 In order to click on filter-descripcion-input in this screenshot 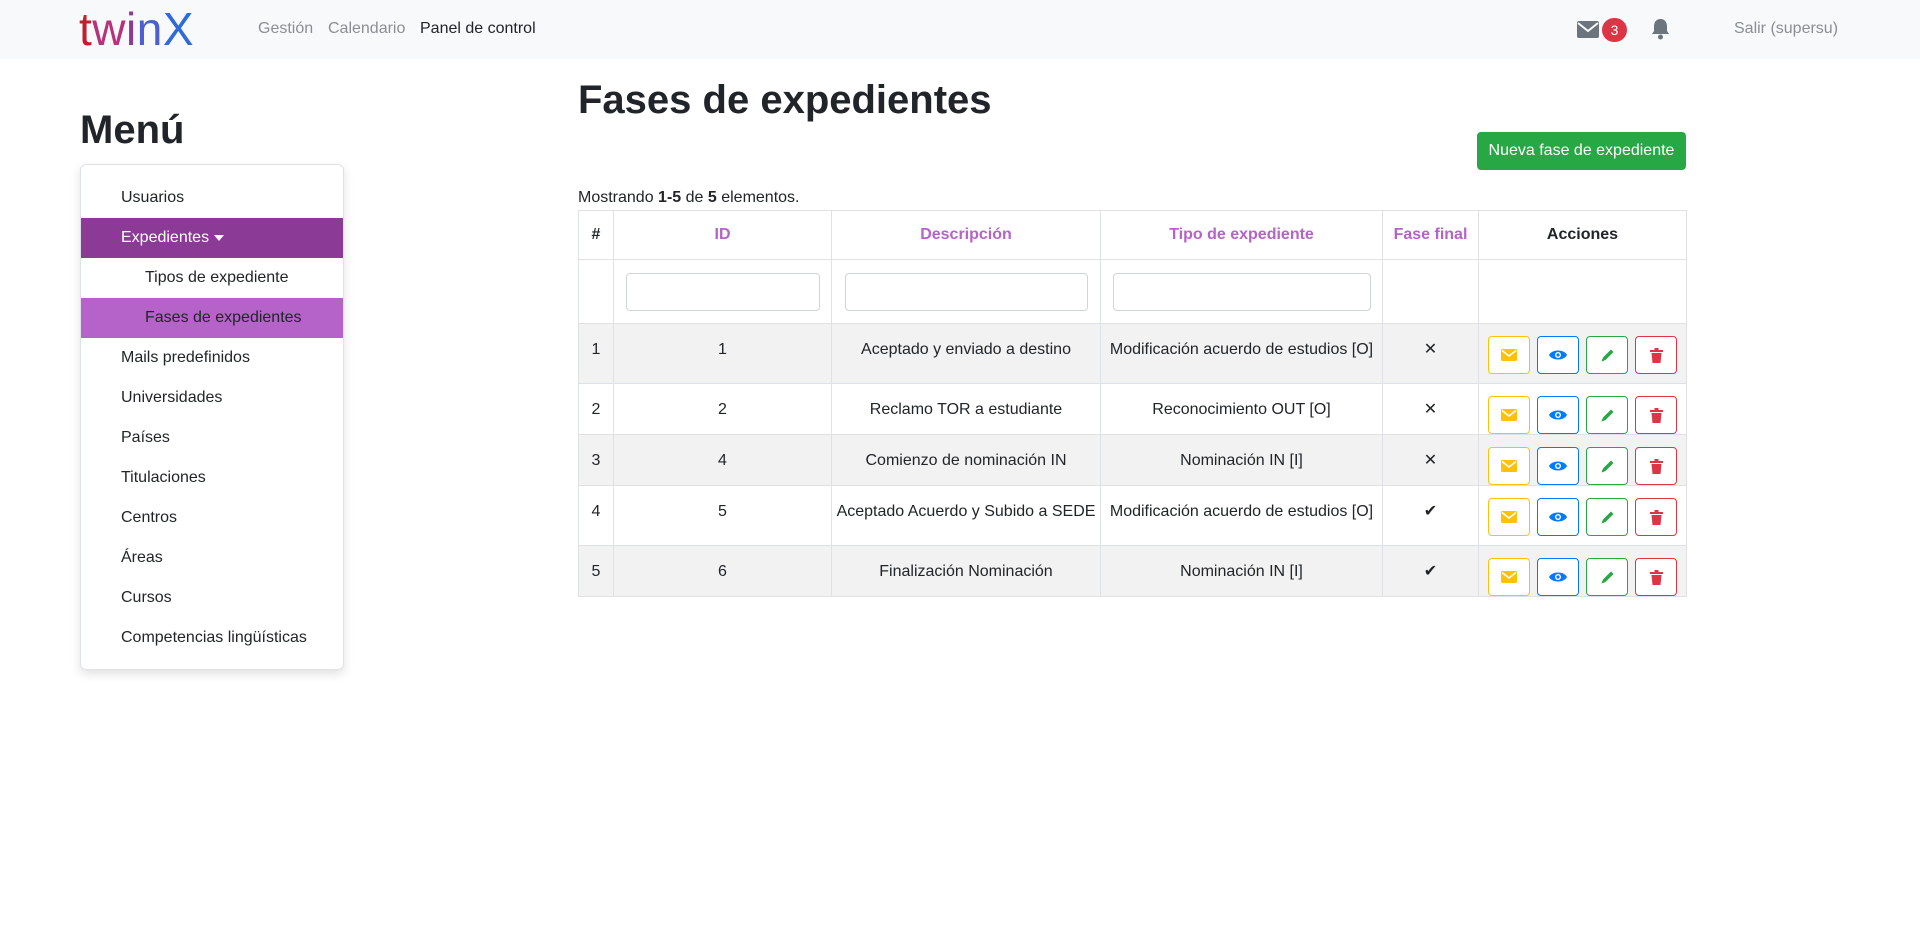, I will do `click(966, 291)`.